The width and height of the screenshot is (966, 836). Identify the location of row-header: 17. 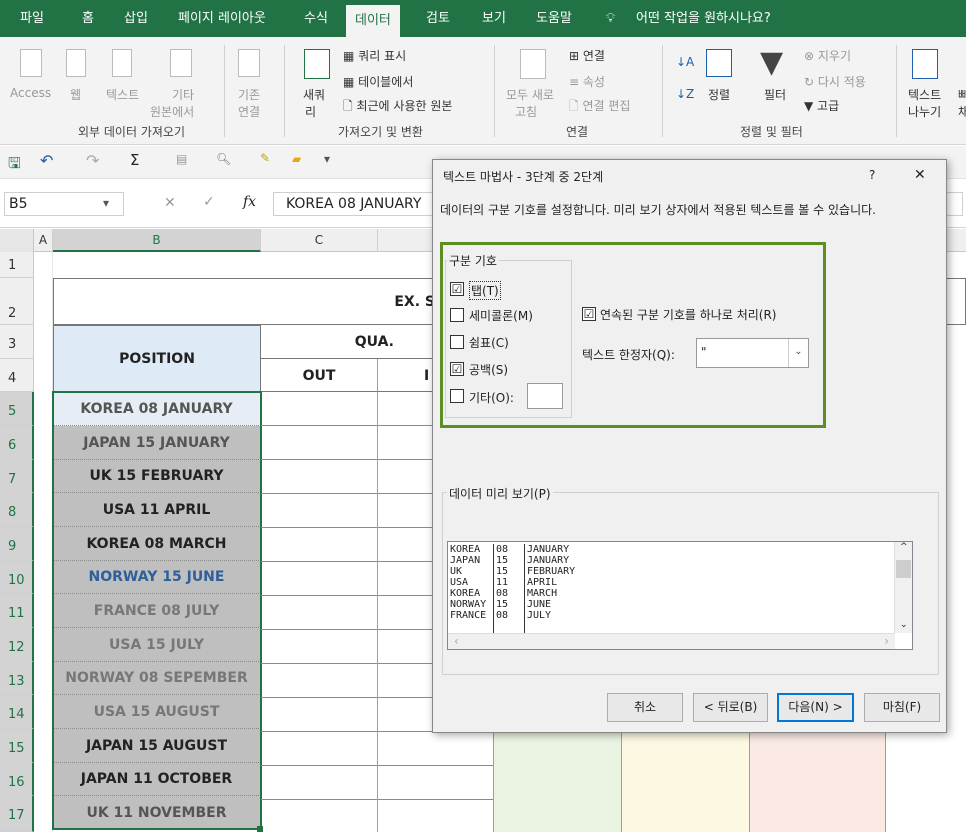
(17, 814).